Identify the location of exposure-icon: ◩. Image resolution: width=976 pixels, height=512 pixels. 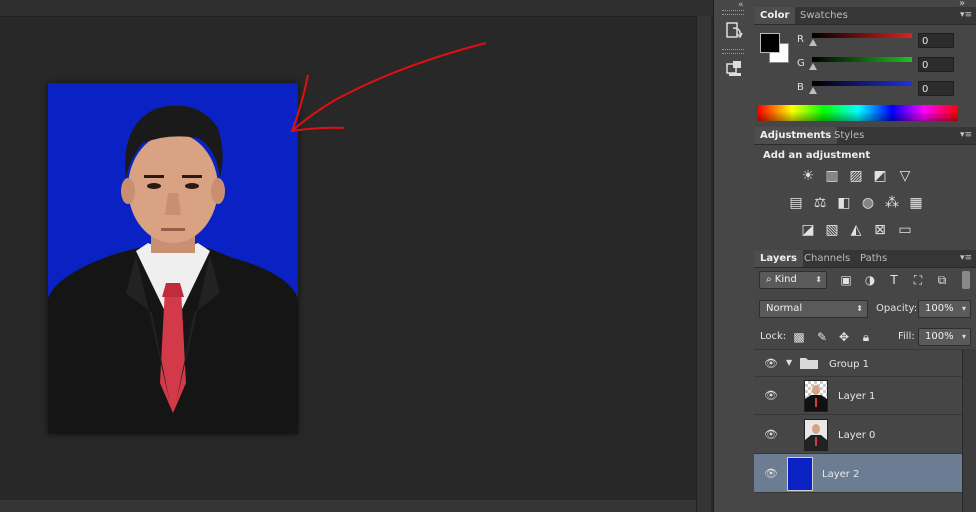
(880, 176).